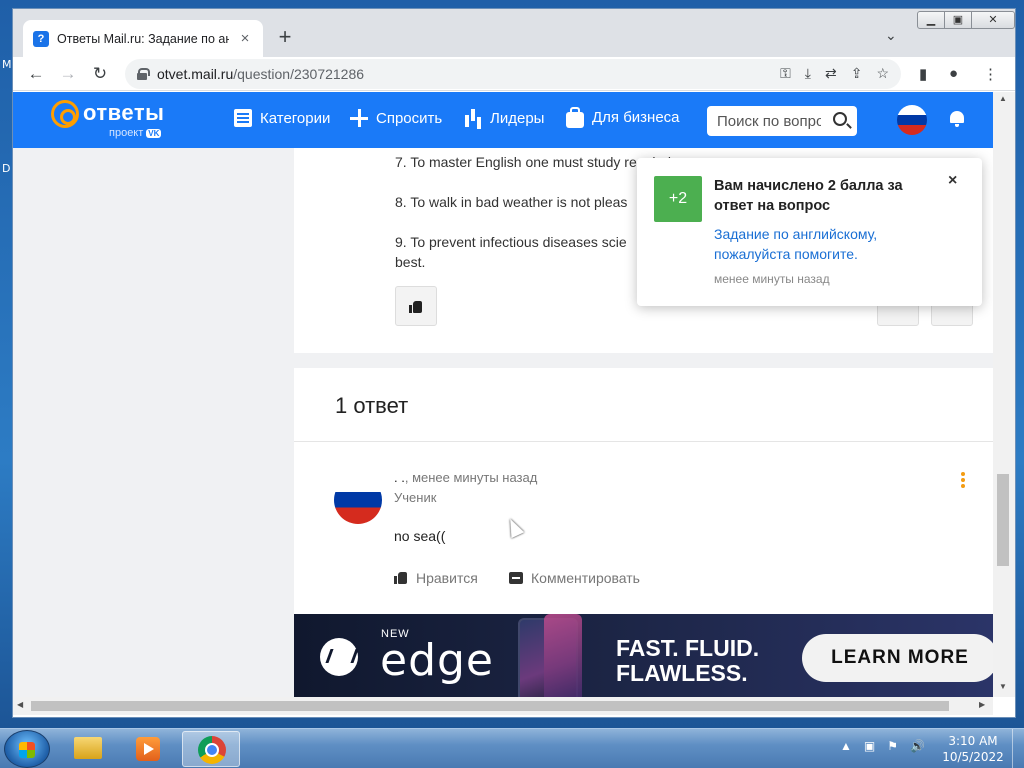  Describe the element at coordinates (840, 119) in the screenshot. I see `search-icon` at that location.